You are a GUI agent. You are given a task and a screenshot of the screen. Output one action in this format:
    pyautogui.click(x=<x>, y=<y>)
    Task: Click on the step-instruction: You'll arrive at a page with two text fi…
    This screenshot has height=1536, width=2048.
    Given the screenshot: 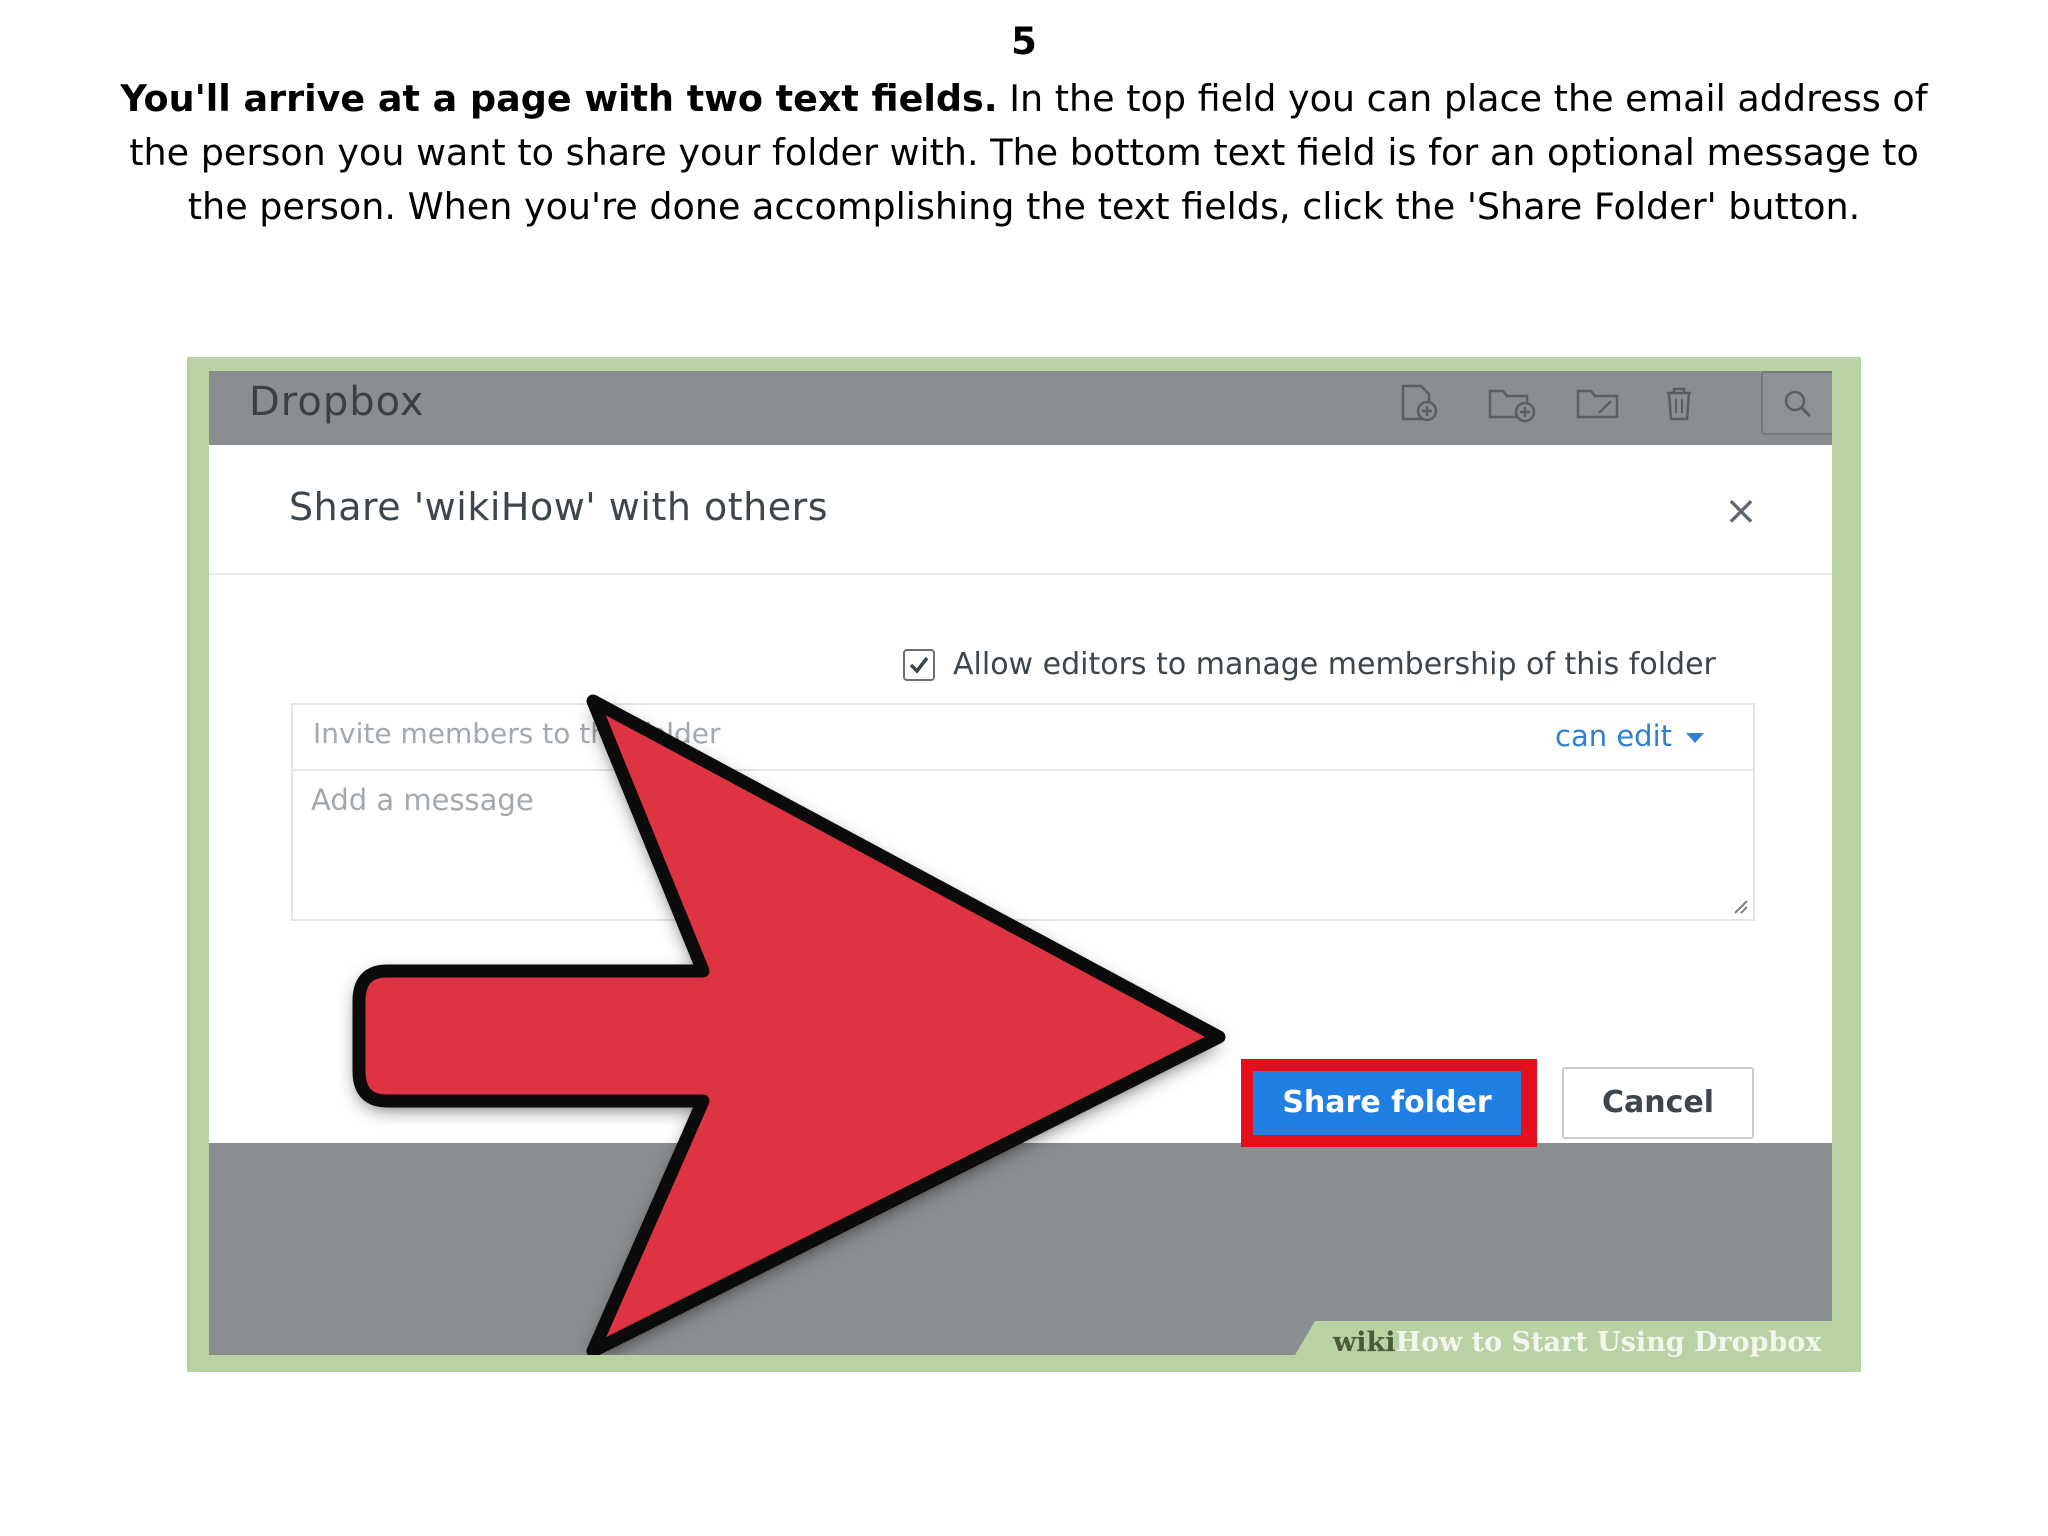 What is the action you would take?
    pyautogui.click(x=1024, y=153)
    